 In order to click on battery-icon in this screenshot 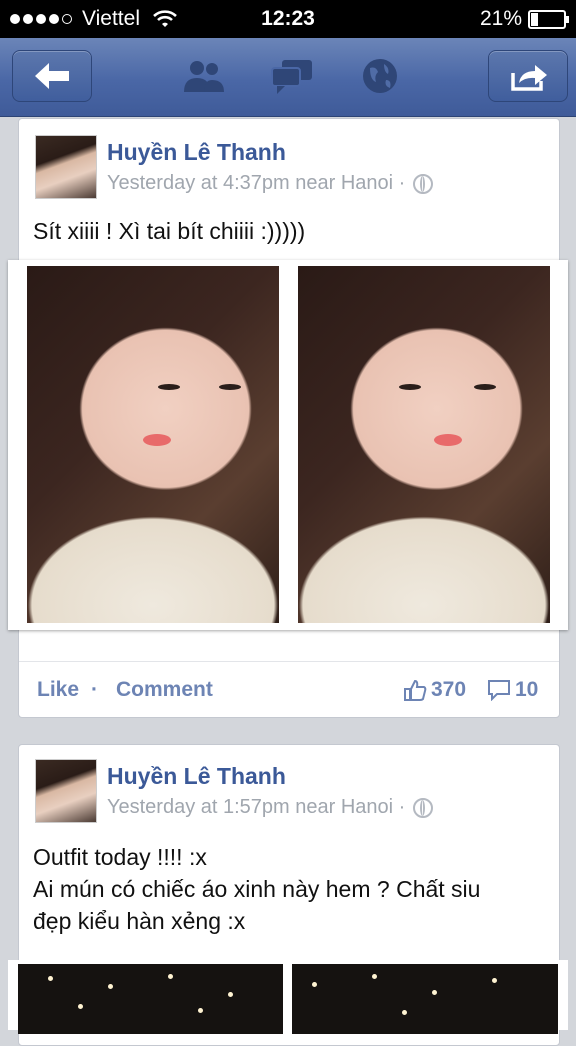, I will do `click(548, 19)`.